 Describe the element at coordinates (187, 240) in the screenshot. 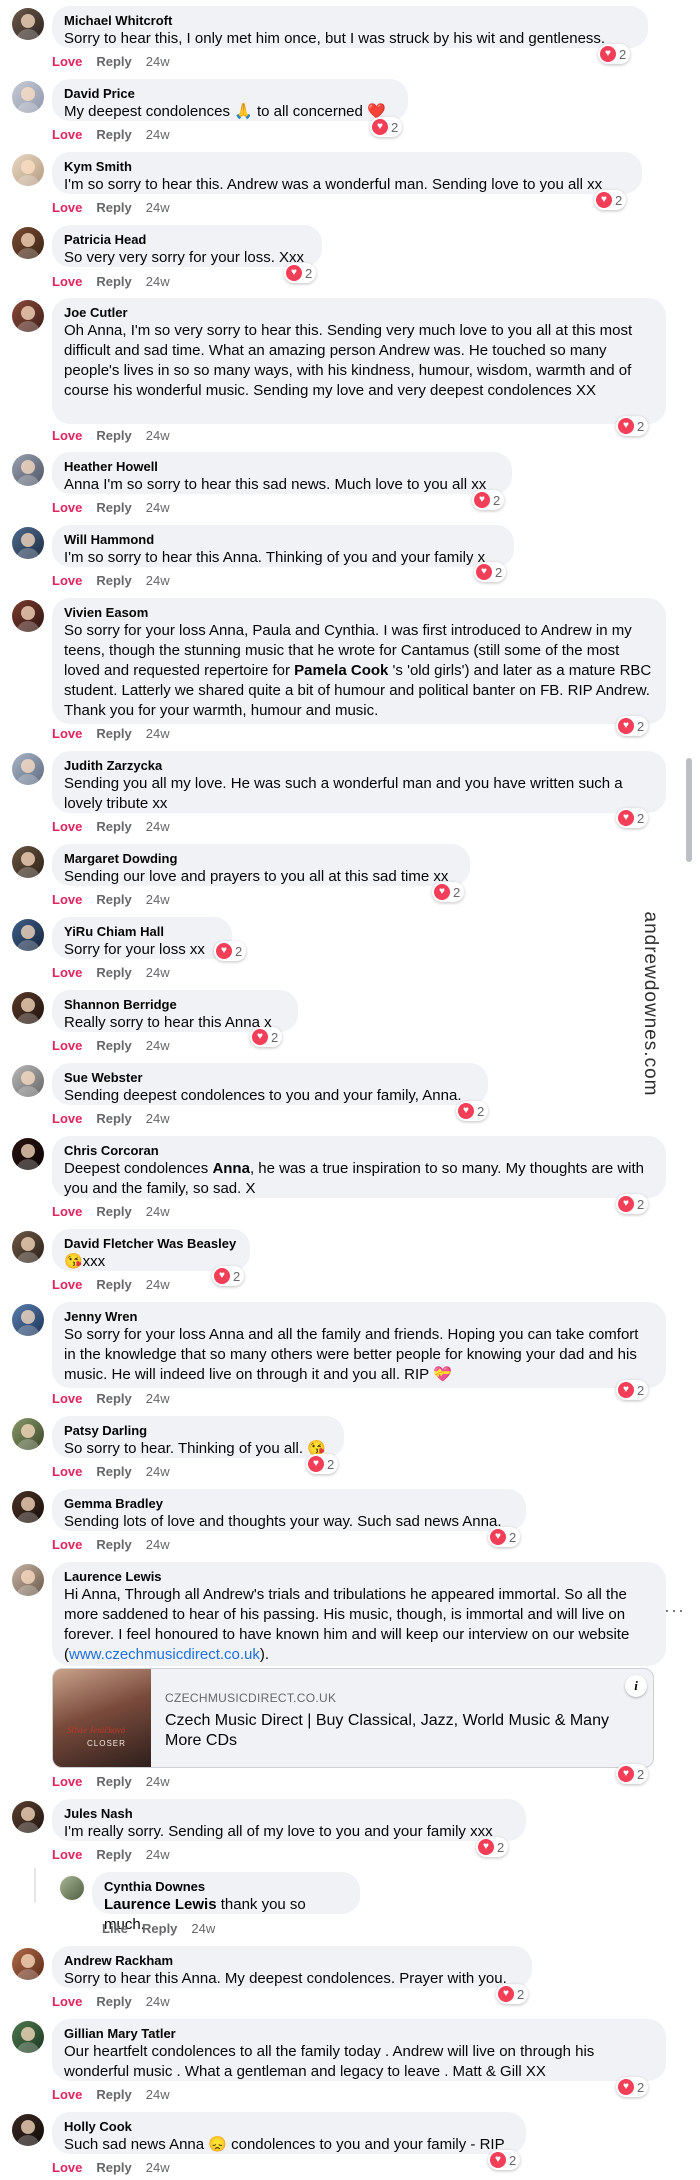

I see `comment-author: Patricia Head` at that location.